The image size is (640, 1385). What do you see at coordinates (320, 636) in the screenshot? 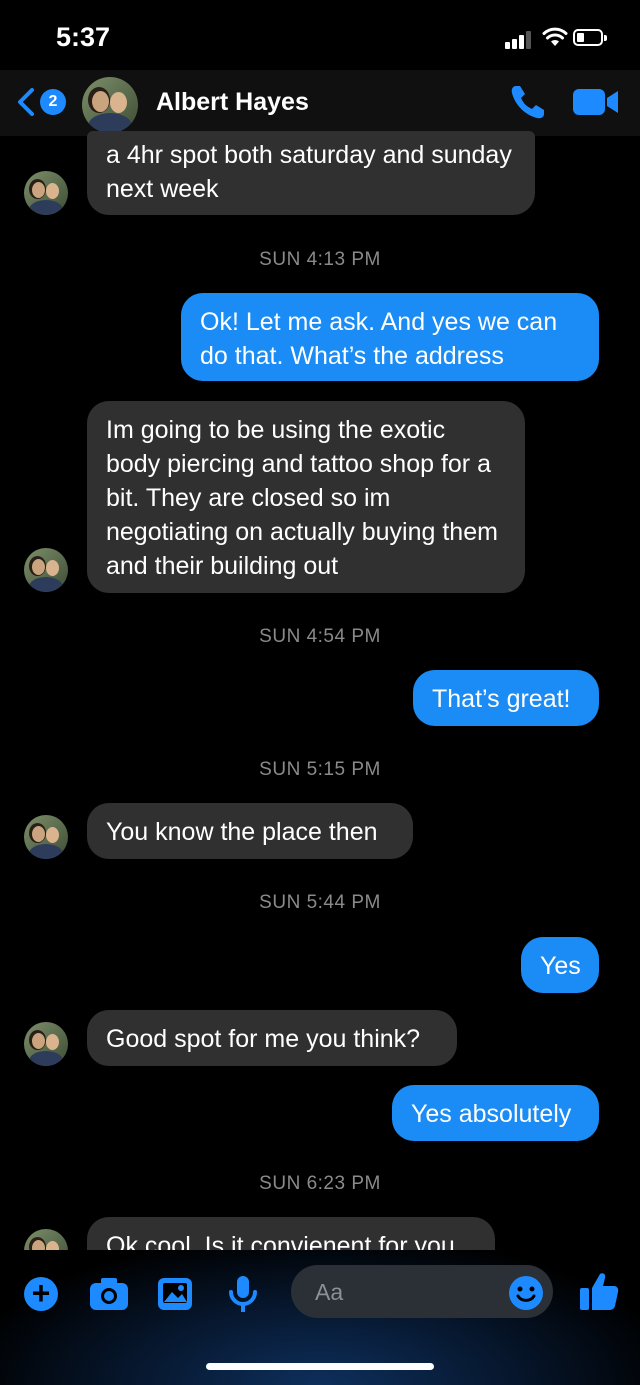
I see `timestamp: SUN 4:54 PM` at bounding box center [320, 636].